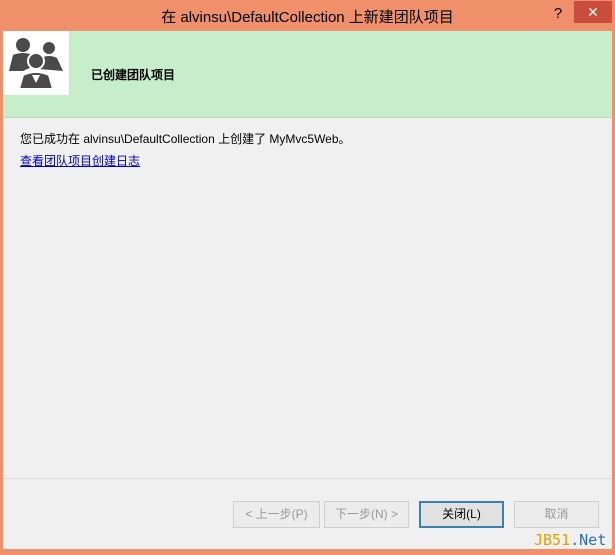 This screenshot has height=555, width=615. Describe the element at coordinates (307, 117) in the screenshot. I see `banner-divider` at that location.